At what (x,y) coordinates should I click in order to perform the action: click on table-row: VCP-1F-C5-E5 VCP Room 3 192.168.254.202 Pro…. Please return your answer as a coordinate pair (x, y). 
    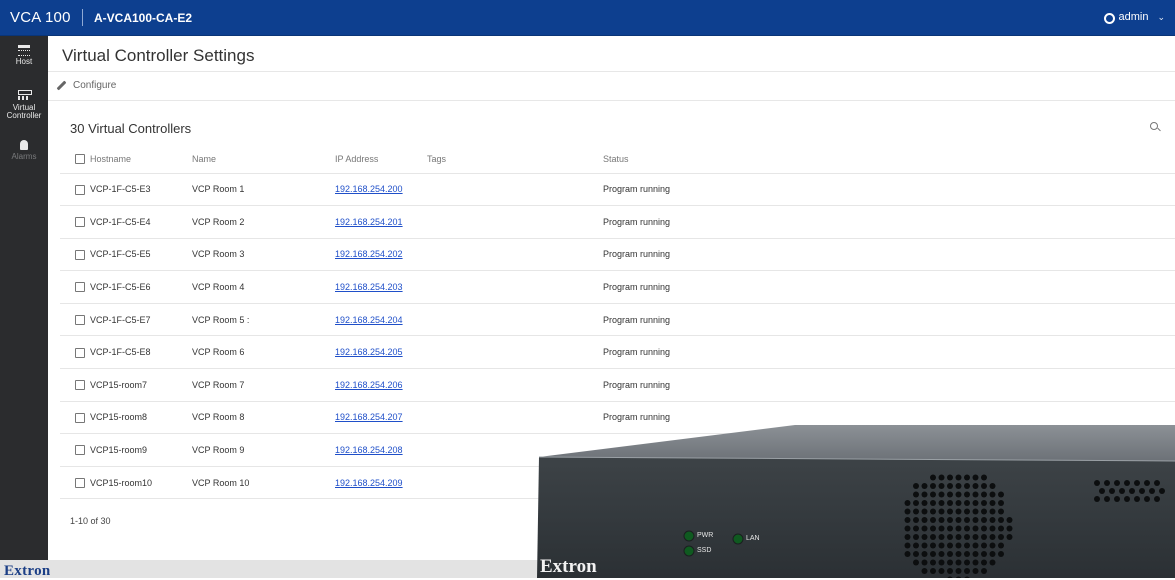
    Looking at the image, I should click on (617, 254).